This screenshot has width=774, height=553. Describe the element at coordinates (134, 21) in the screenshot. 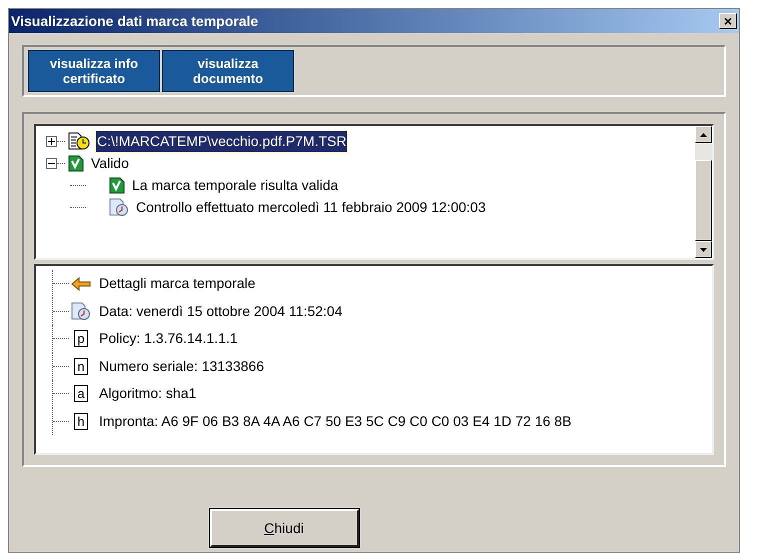

I see `window-title: Visualizzazione dati marca temporale` at that location.